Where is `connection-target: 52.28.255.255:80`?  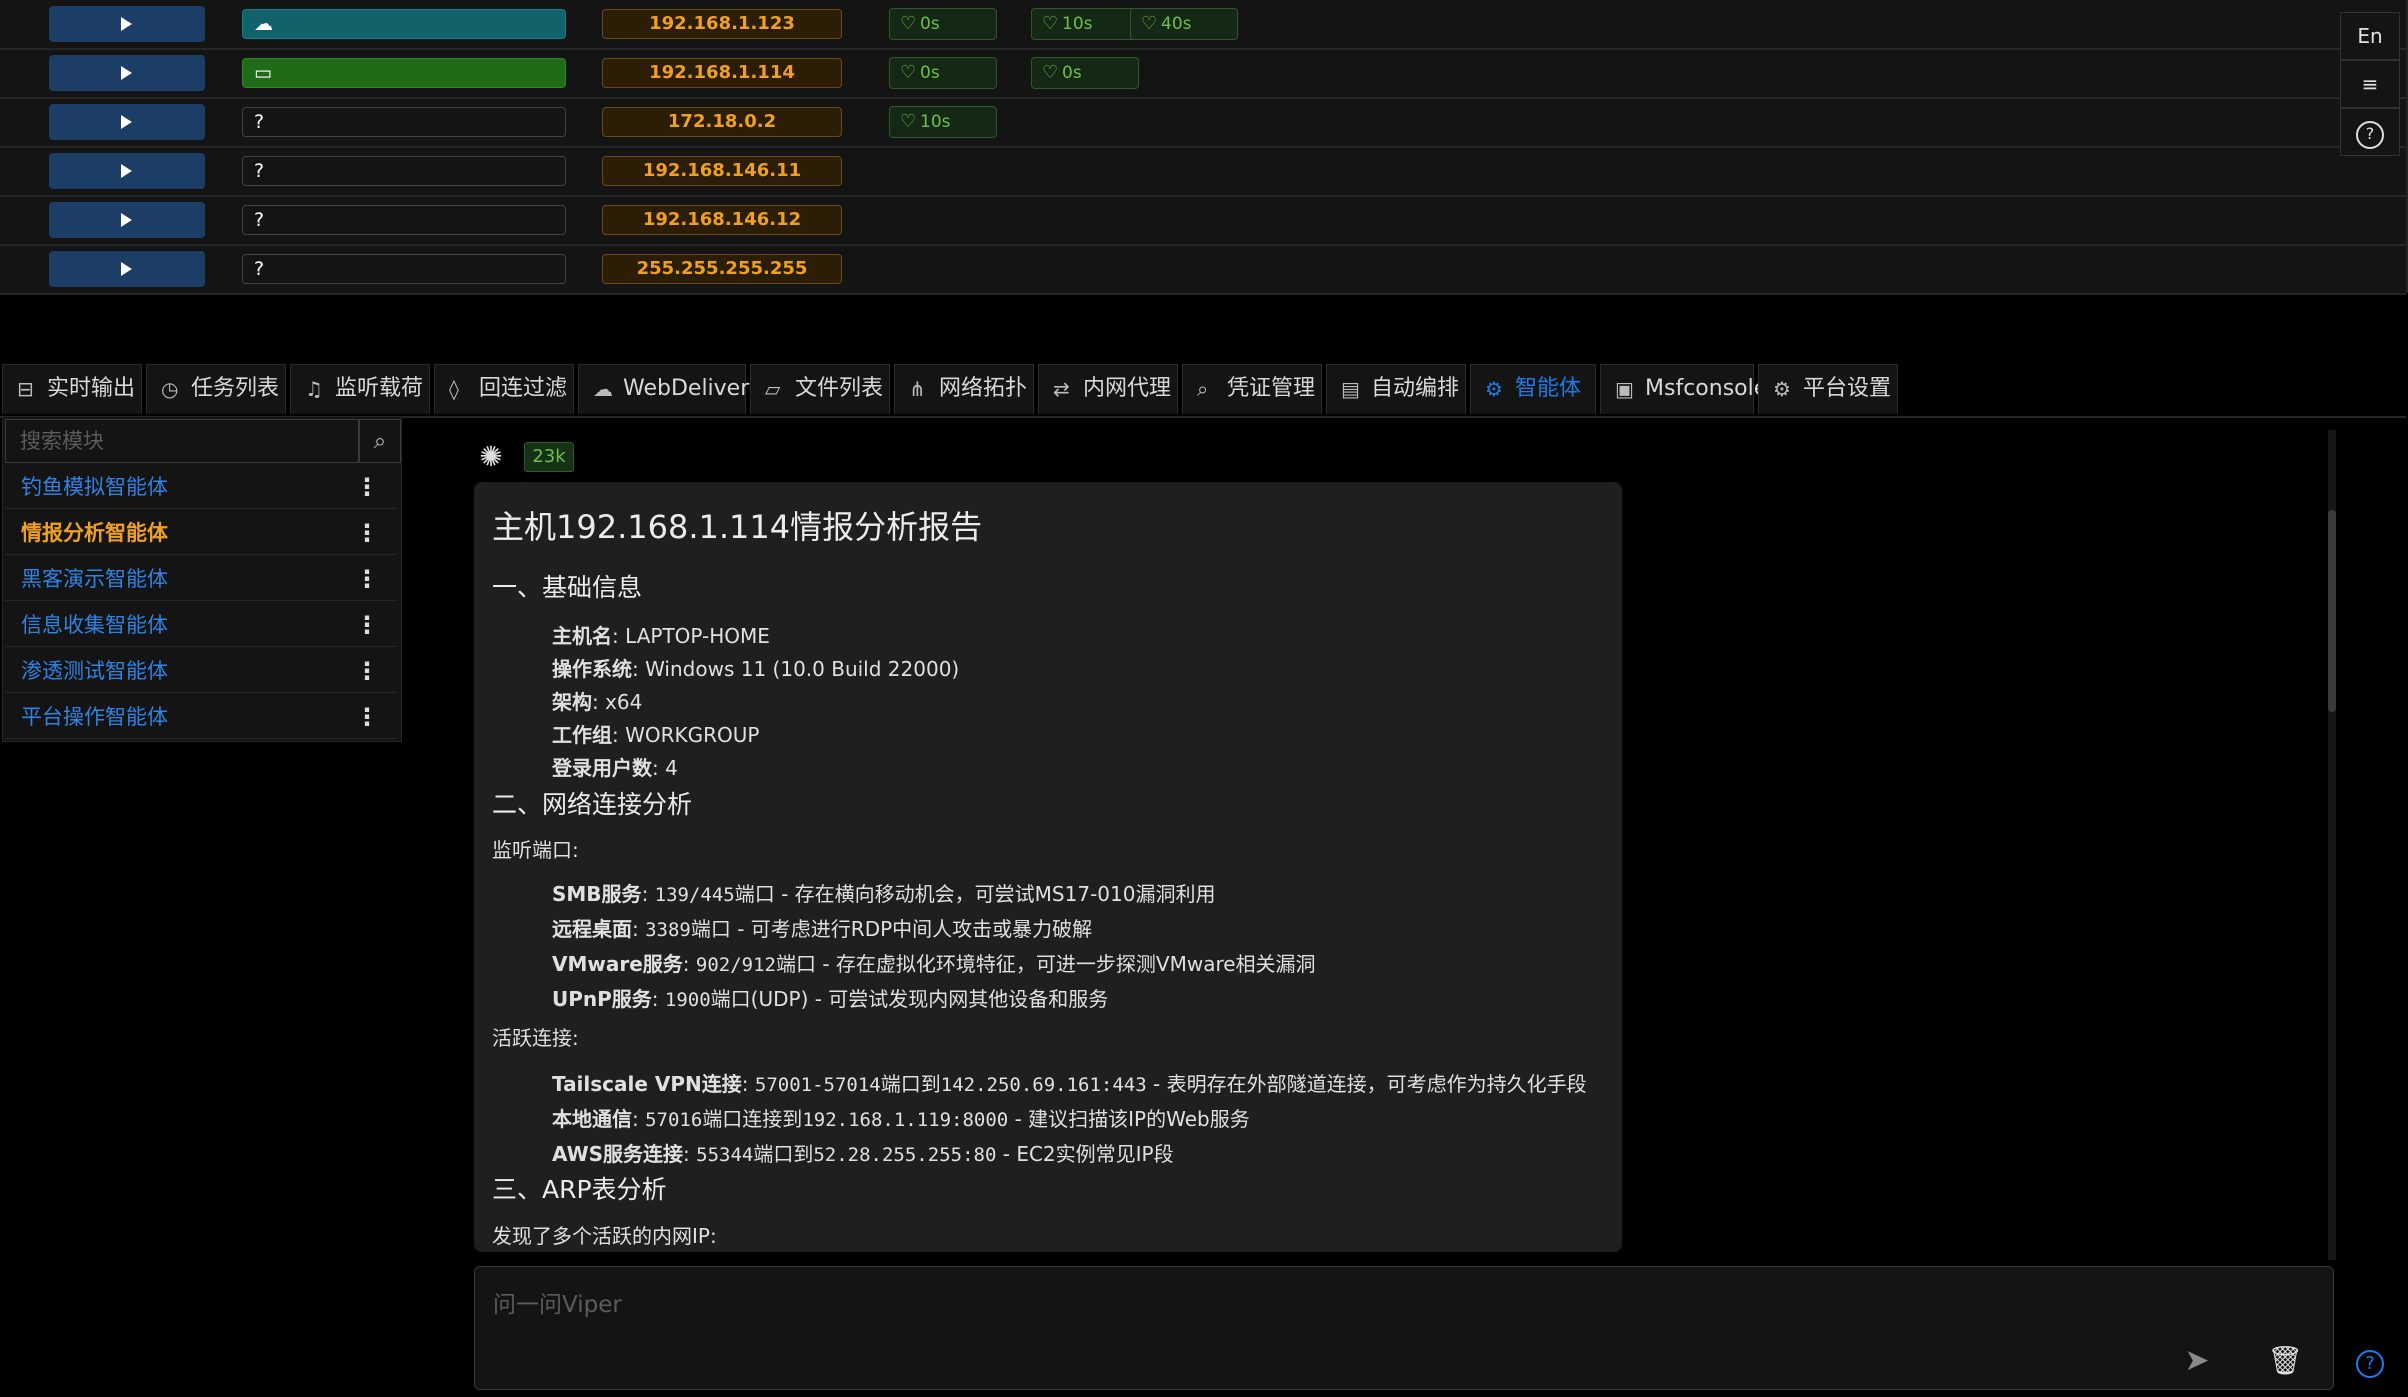
connection-target: 52.28.255.255:80 is located at coordinates (905, 1155).